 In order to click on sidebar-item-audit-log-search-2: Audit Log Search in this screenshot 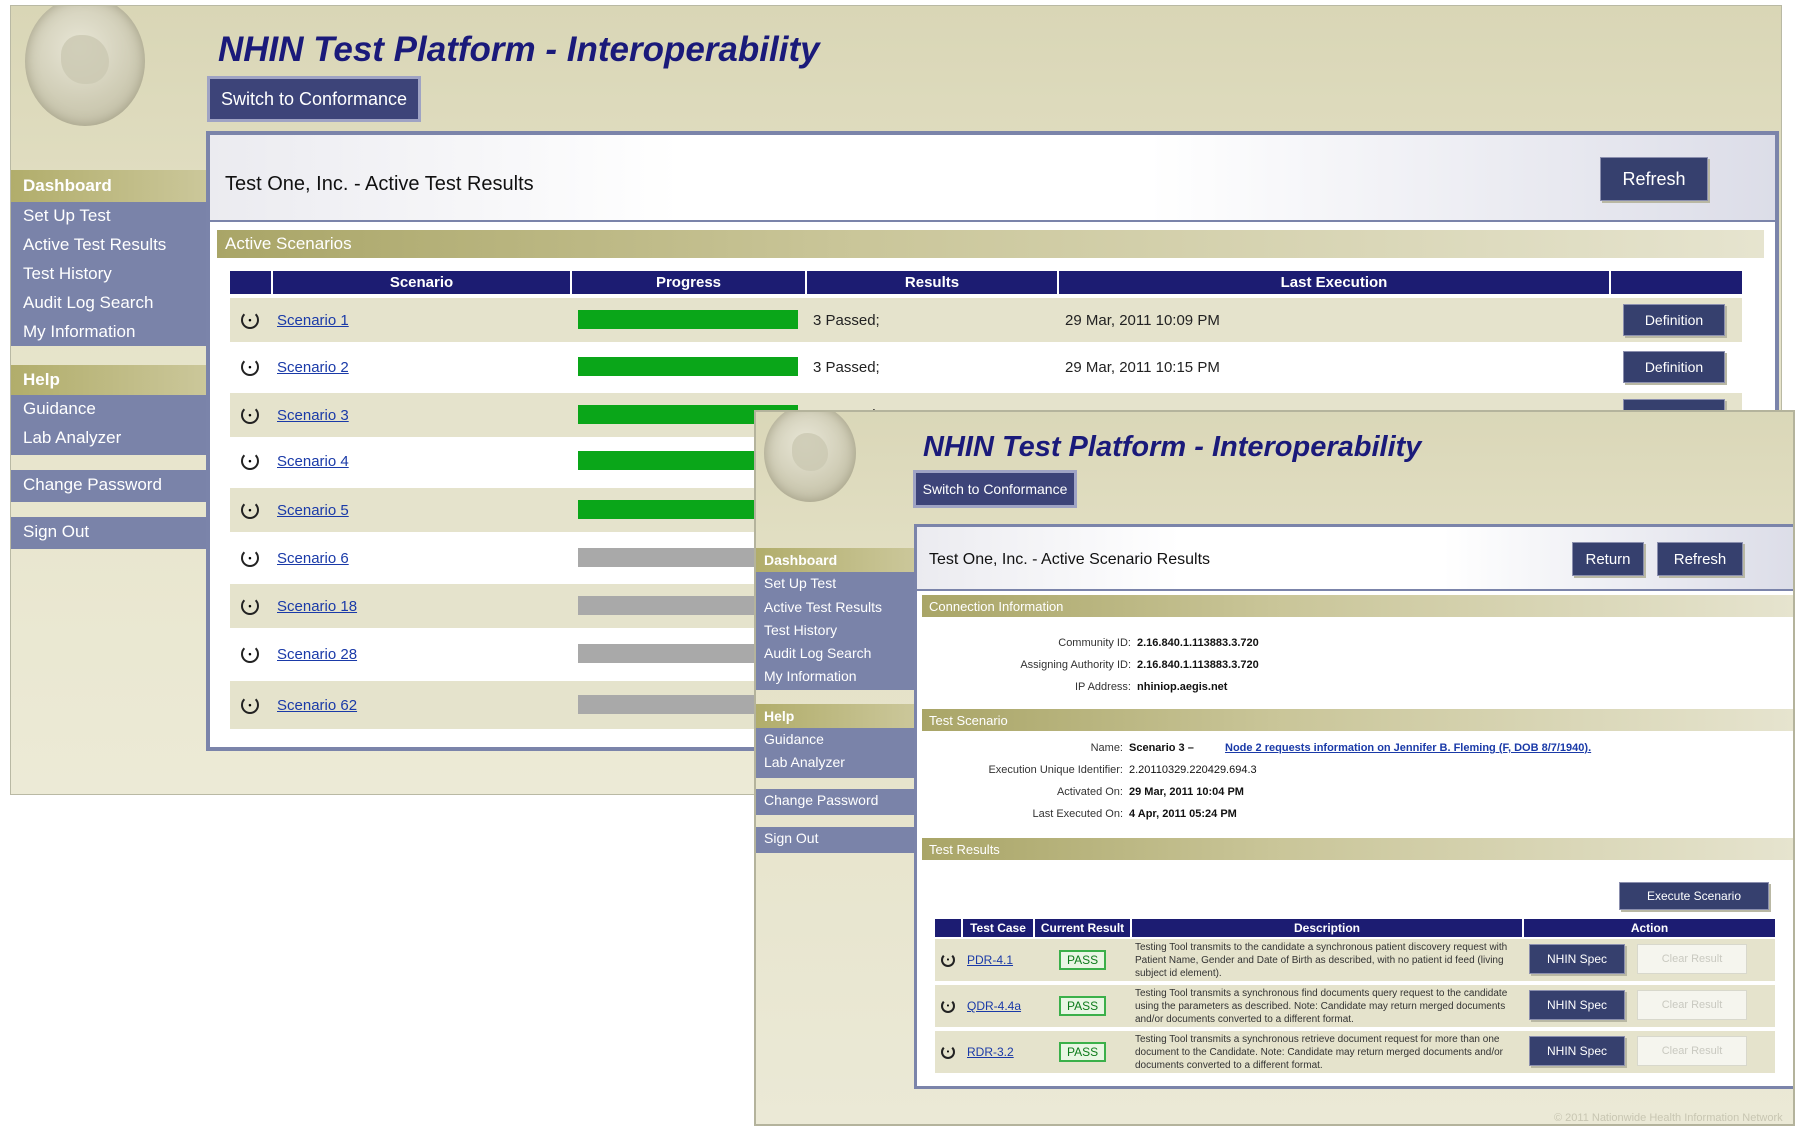, I will do `click(817, 653)`.